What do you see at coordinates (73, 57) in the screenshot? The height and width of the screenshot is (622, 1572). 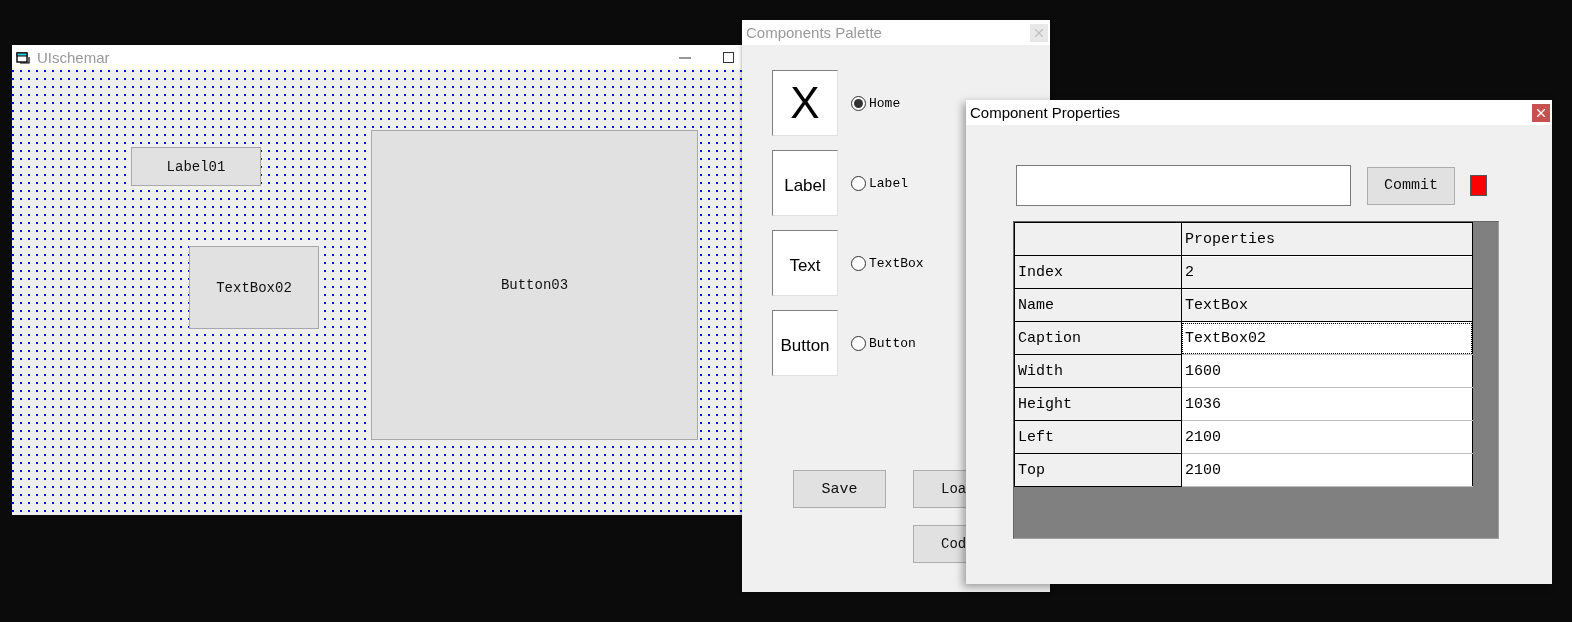 I see `window-title: UIschemar` at bounding box center [73, 57].